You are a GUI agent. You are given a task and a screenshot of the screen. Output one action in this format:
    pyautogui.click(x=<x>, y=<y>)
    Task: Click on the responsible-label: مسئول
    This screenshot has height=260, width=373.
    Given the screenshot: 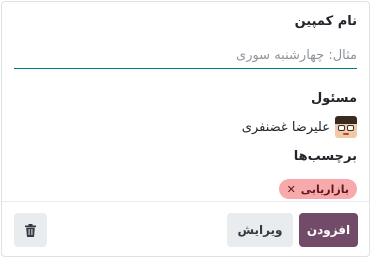 What is the action you would take?
    pyautogui.click(x=333, y=98)
    